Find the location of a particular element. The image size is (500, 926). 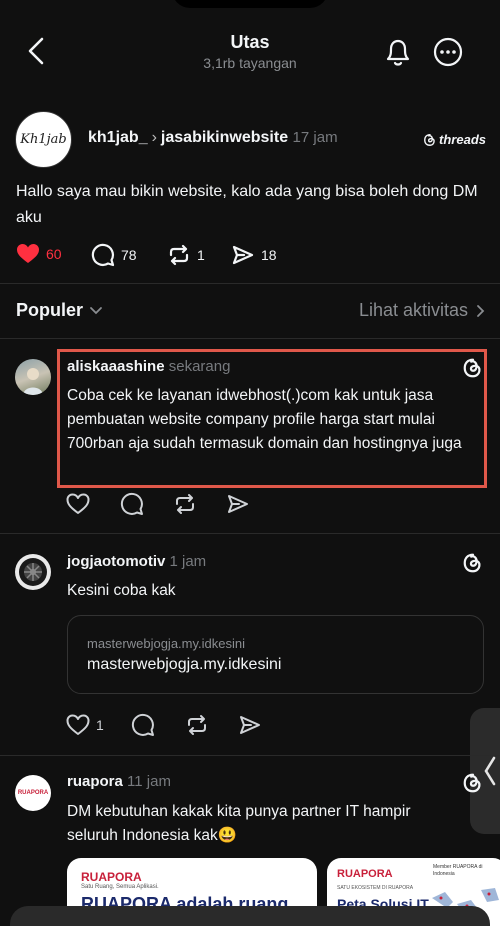

view-count: 3,1rb tayangan is located at coordinates (250, 63).